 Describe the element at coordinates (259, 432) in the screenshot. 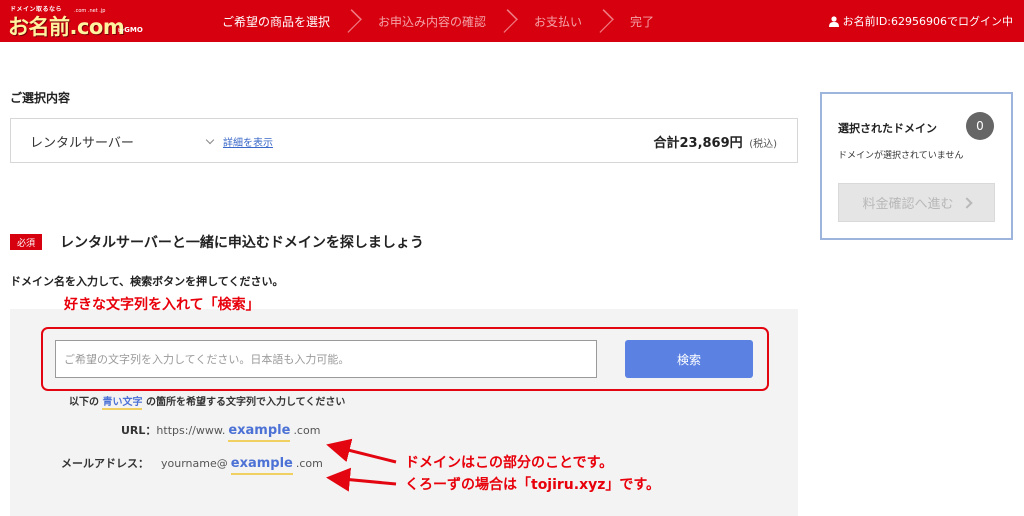

I see `url-example-domain: example` at that location.